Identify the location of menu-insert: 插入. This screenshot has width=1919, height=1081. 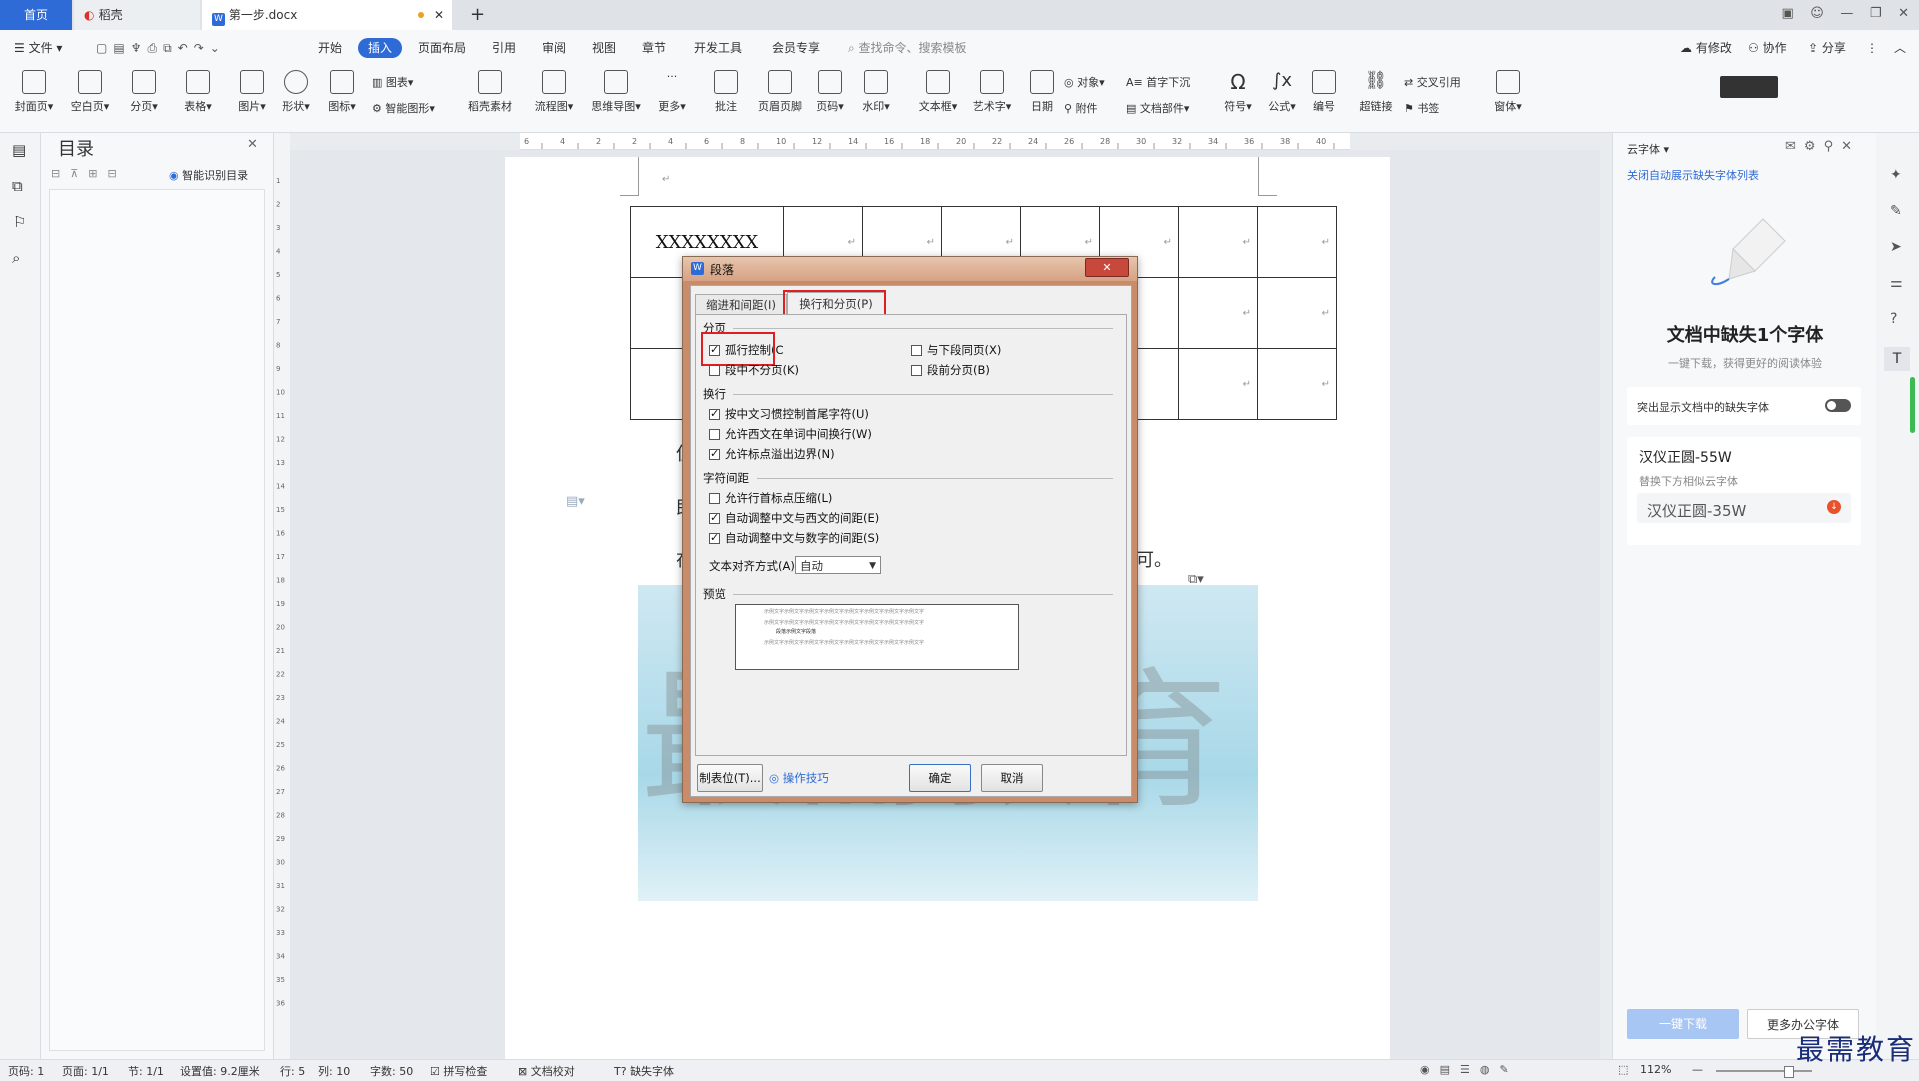
(380, 48).